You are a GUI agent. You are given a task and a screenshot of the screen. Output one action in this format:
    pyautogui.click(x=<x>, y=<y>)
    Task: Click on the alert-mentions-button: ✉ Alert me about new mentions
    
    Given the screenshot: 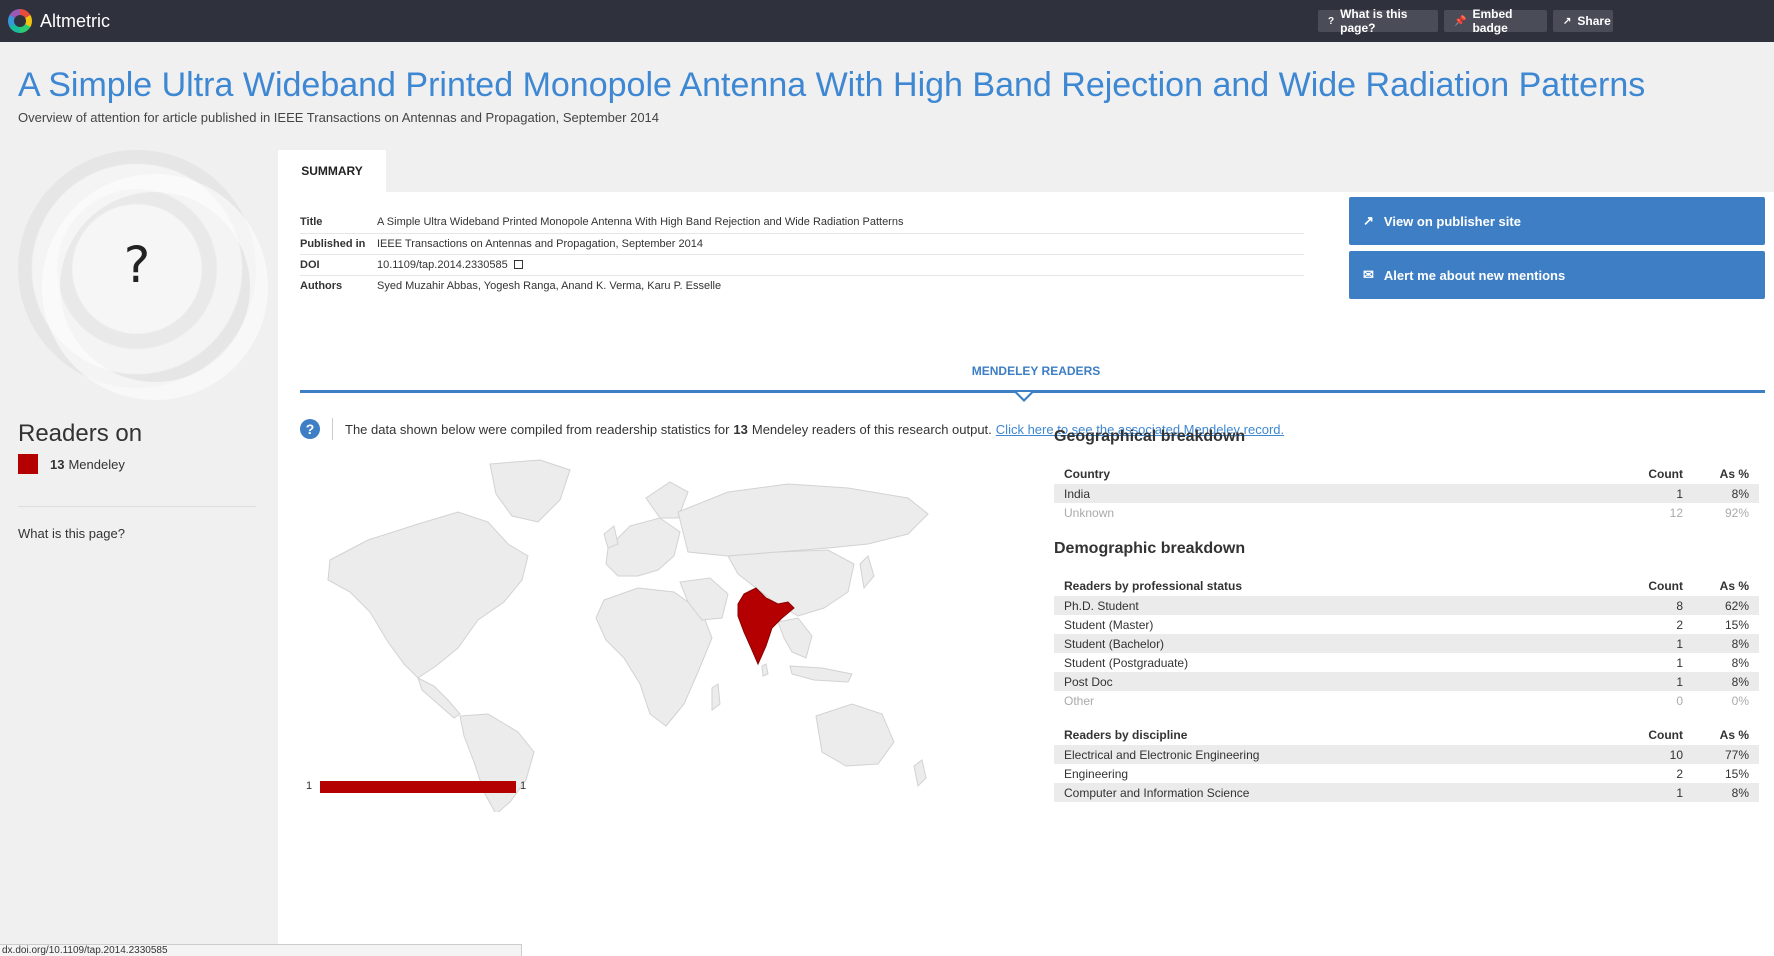 What is the action you would take?
    pyautogui.click(x=1557, y=275)
    